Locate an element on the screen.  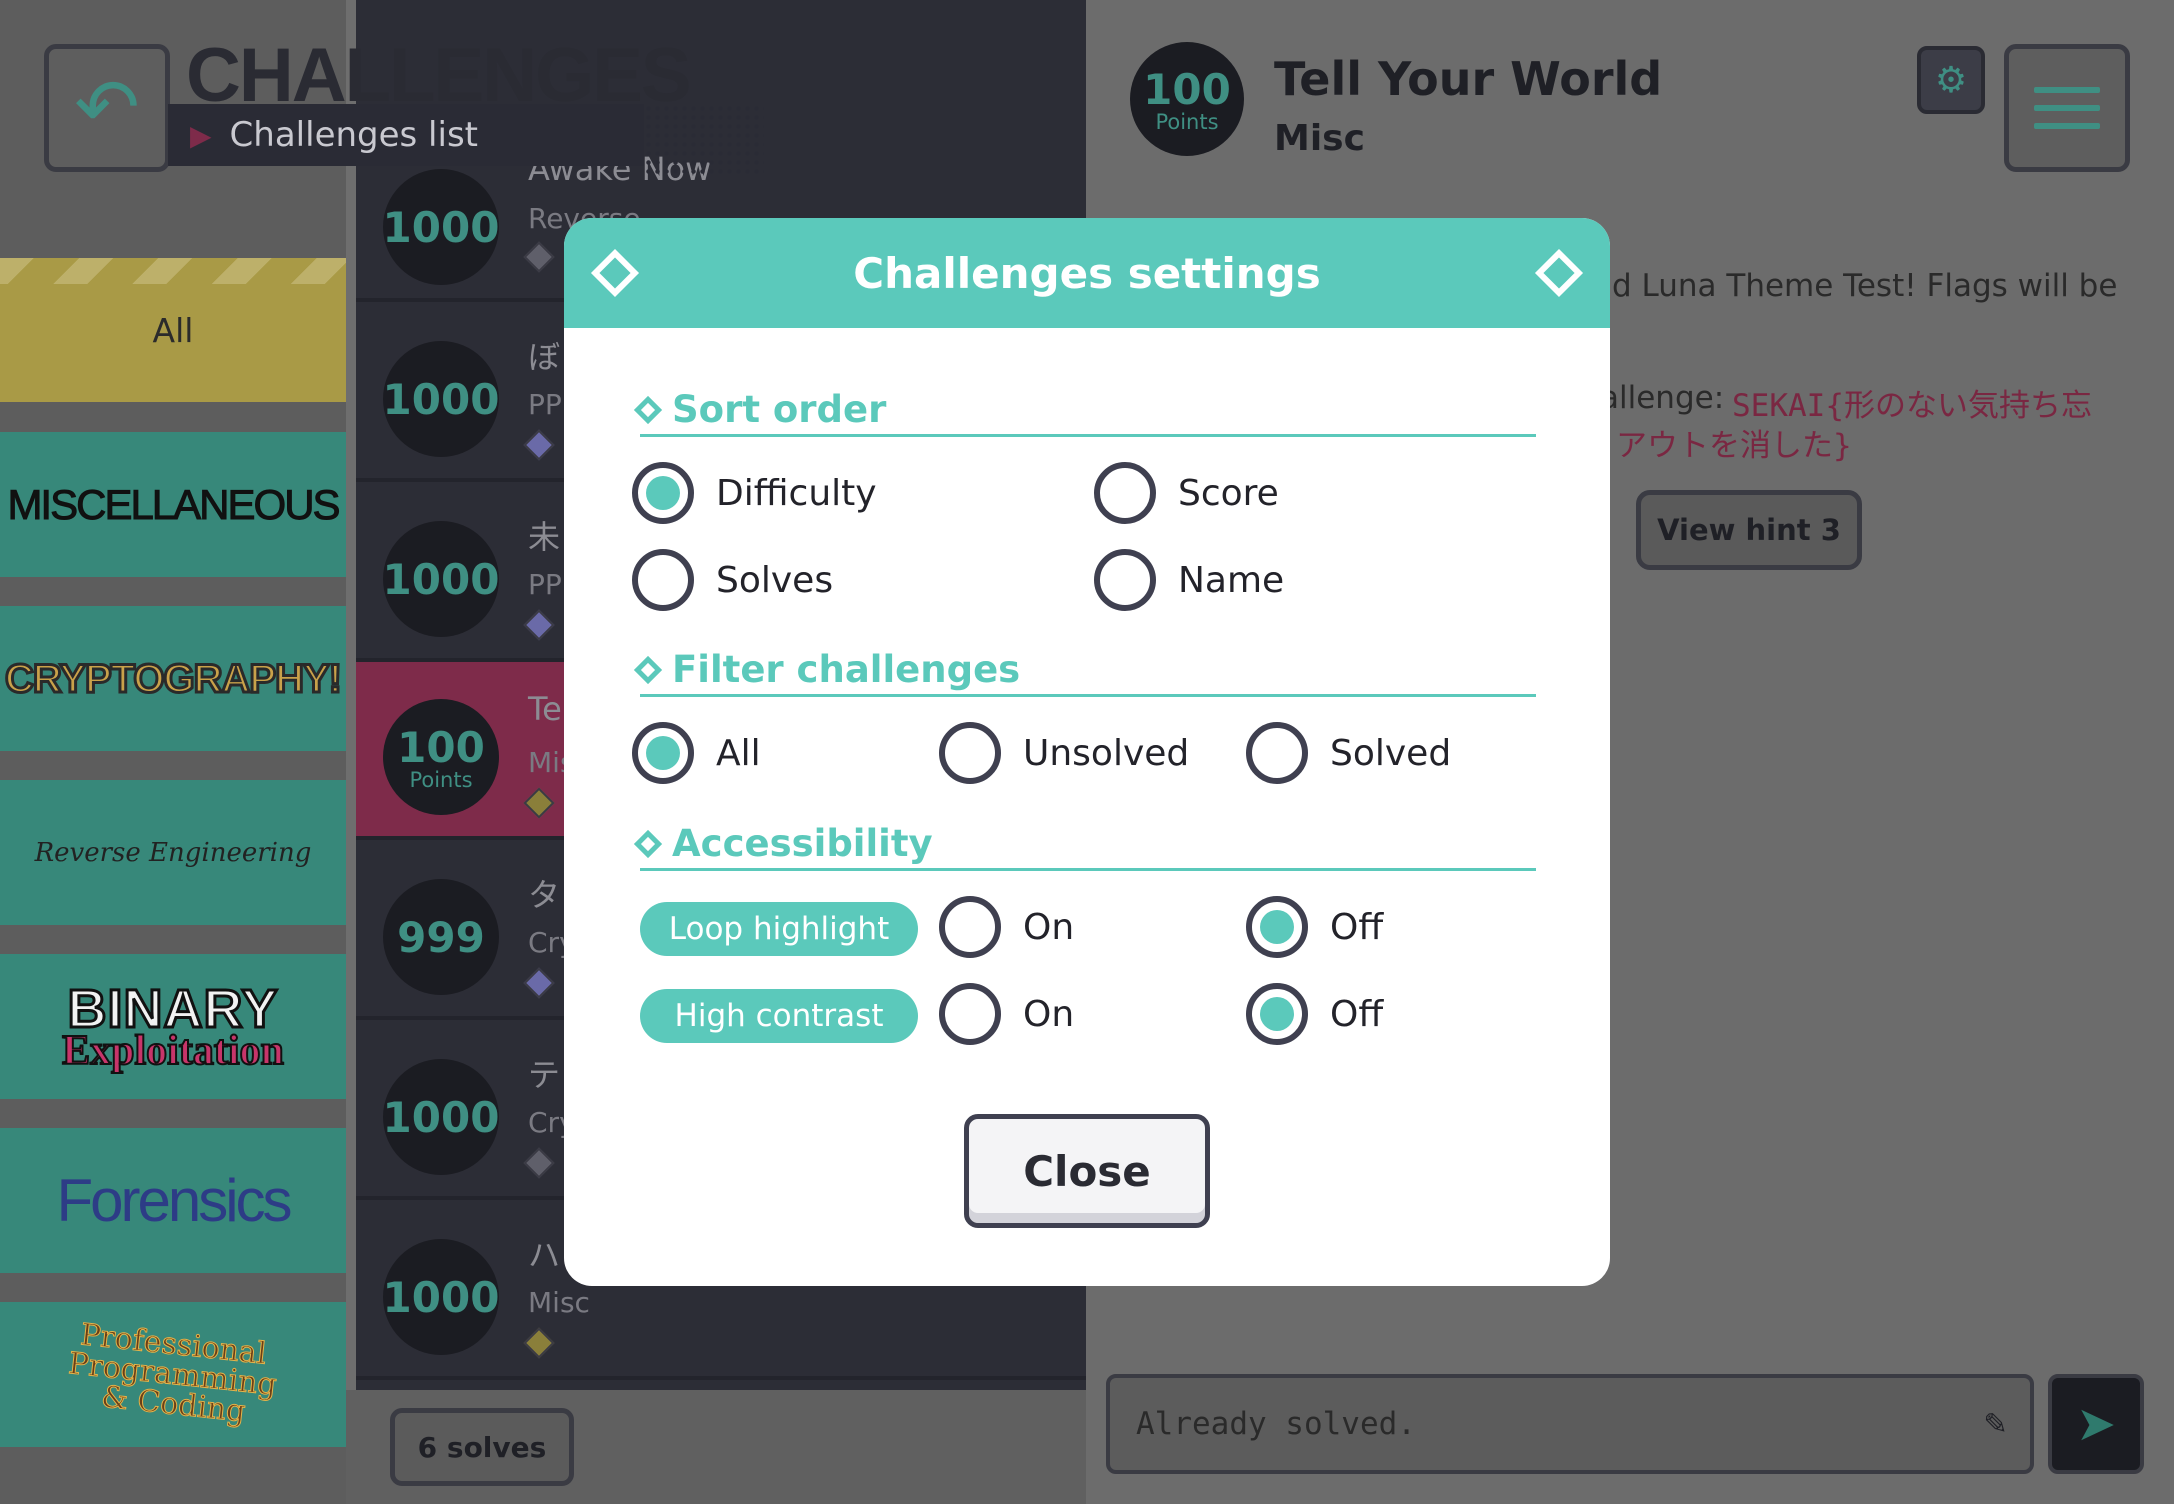
sort-option-solves: Solves is located at coordinates (732, 580).